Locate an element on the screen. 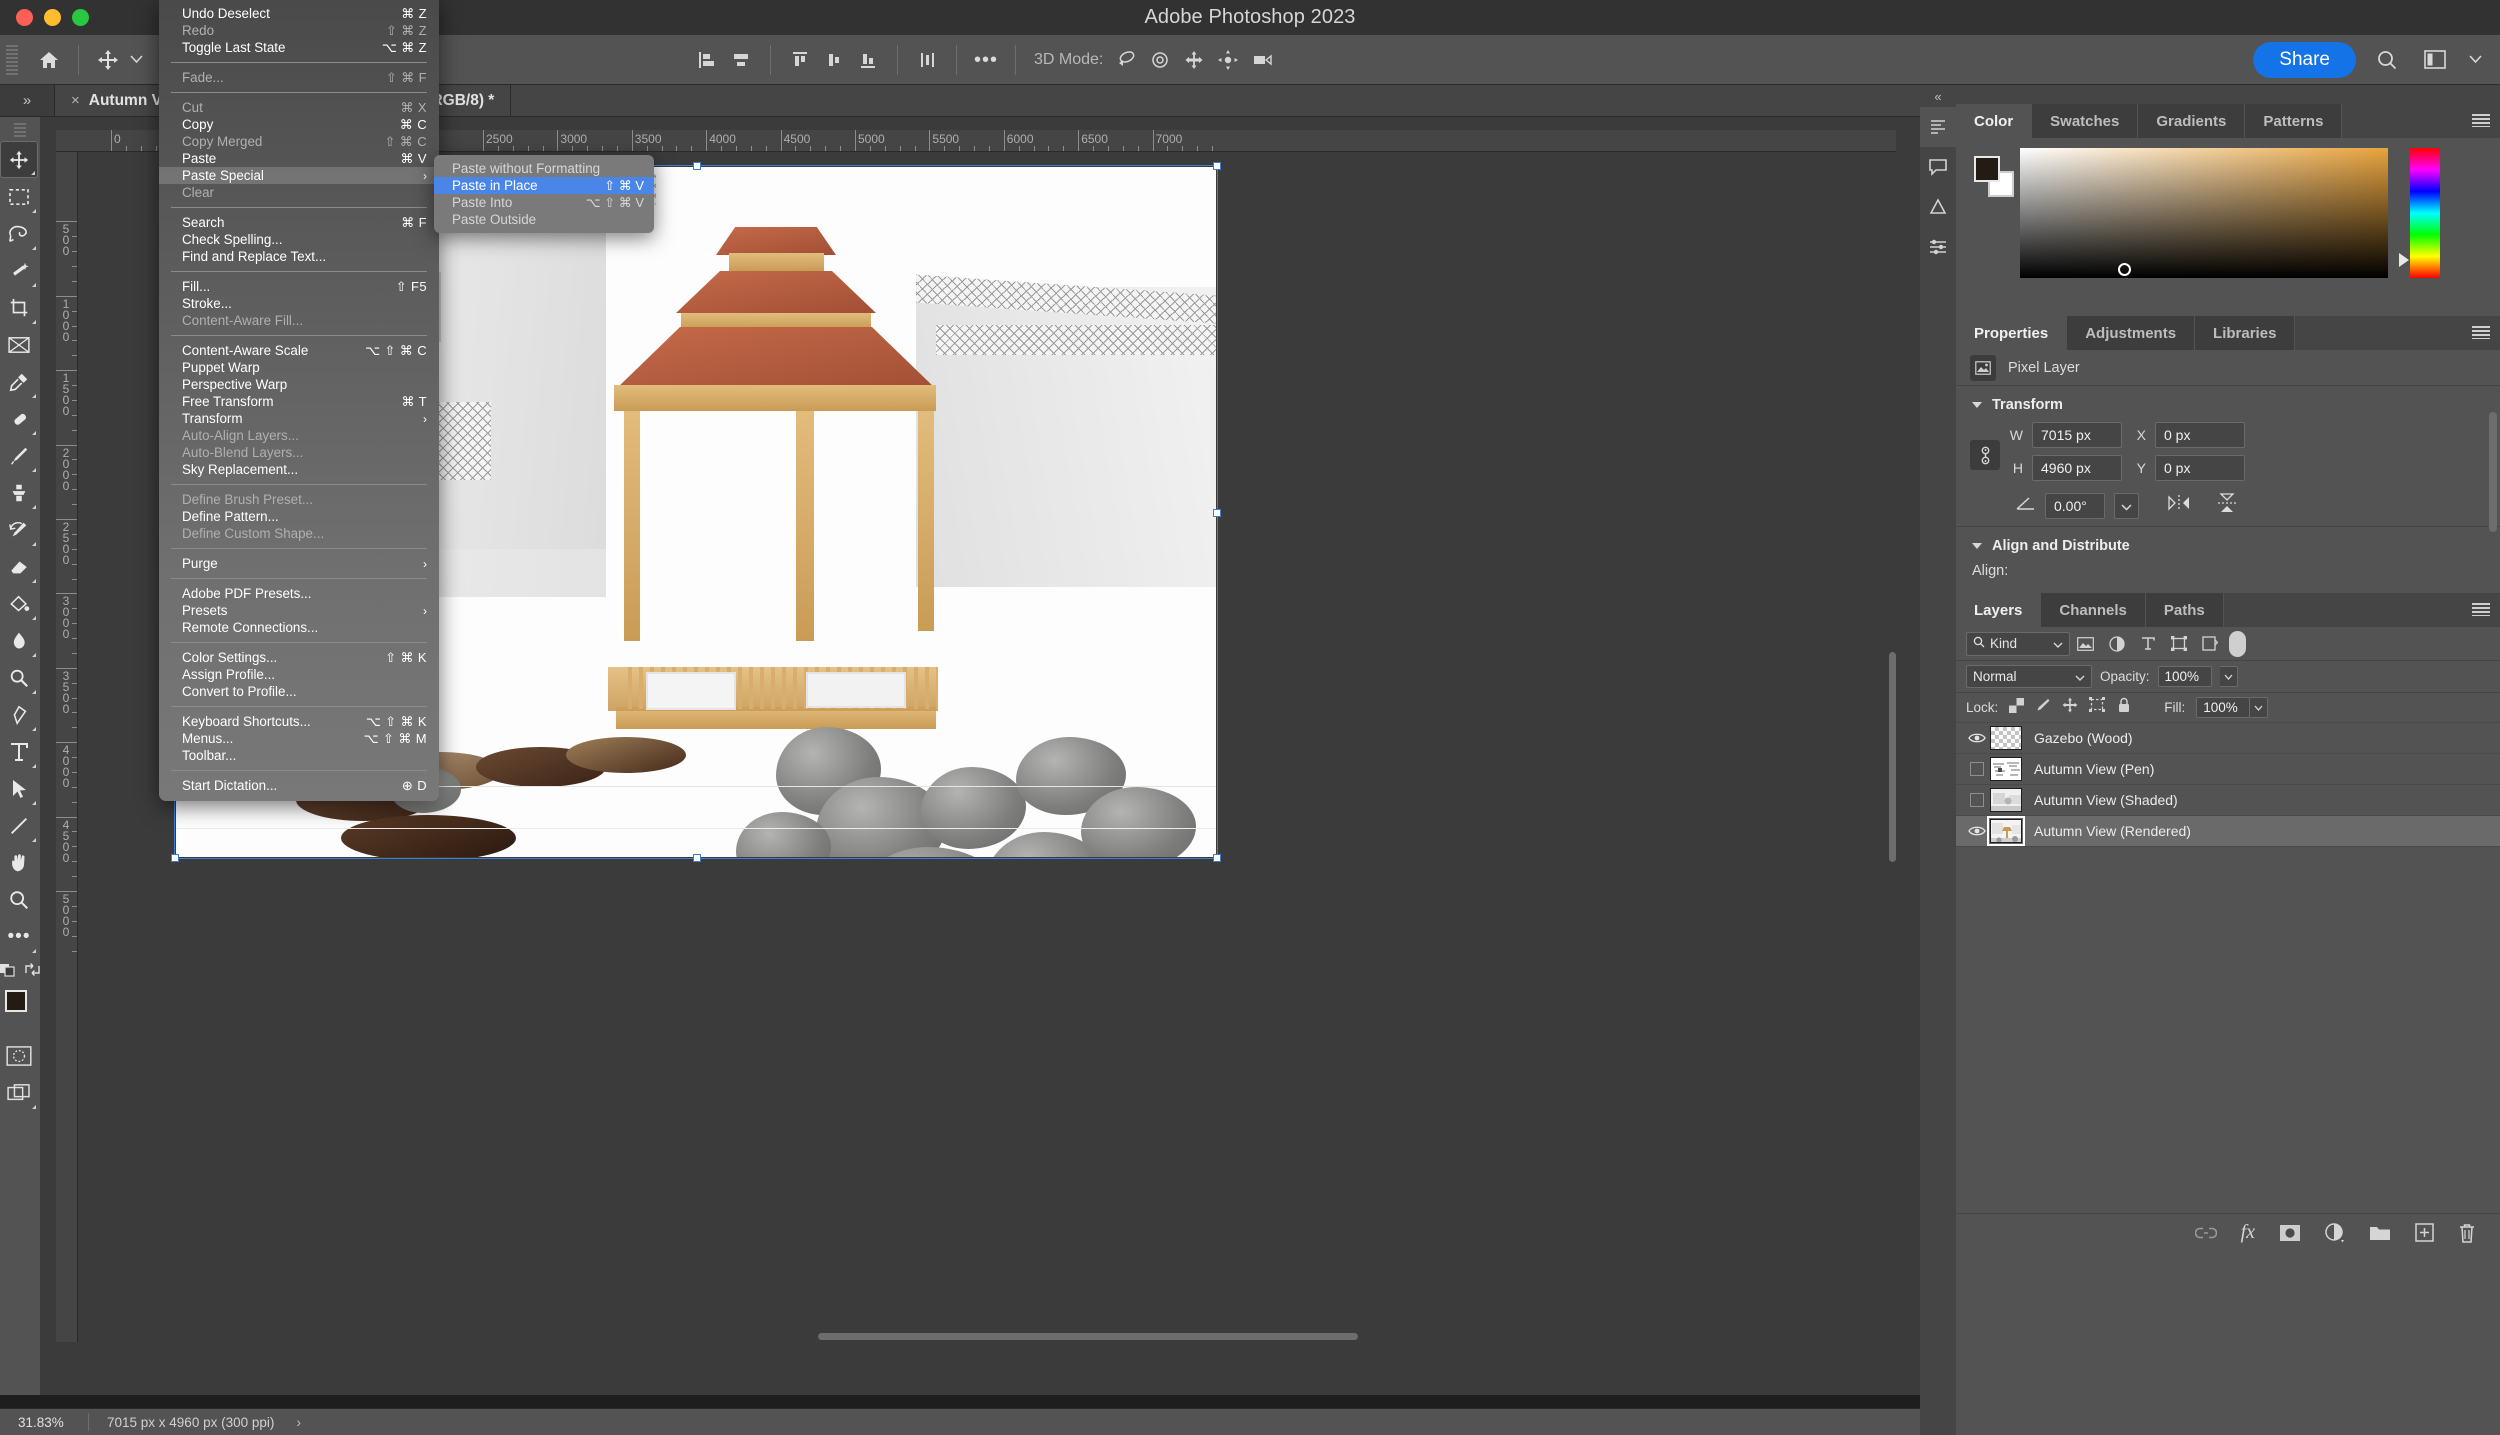 The width and height of the screenshot is (2500, 1435). menu-item-keyboard-shortcuts: Keyboard Shortcuts... ⌥ ⇧ ⌘ K is located at coordinates (299, 721).